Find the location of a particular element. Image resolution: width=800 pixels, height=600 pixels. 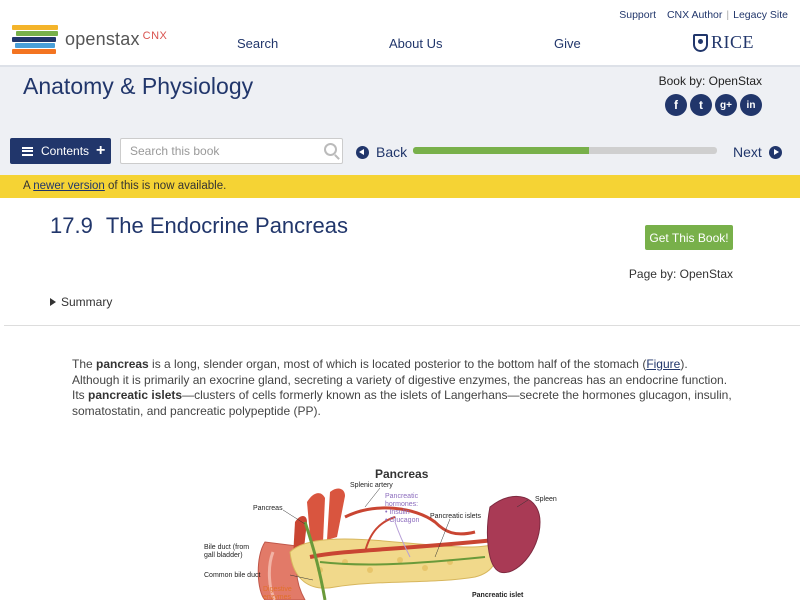

utility-links: Support CNX Author | Legacy Site is located at coordinates (703, 15).